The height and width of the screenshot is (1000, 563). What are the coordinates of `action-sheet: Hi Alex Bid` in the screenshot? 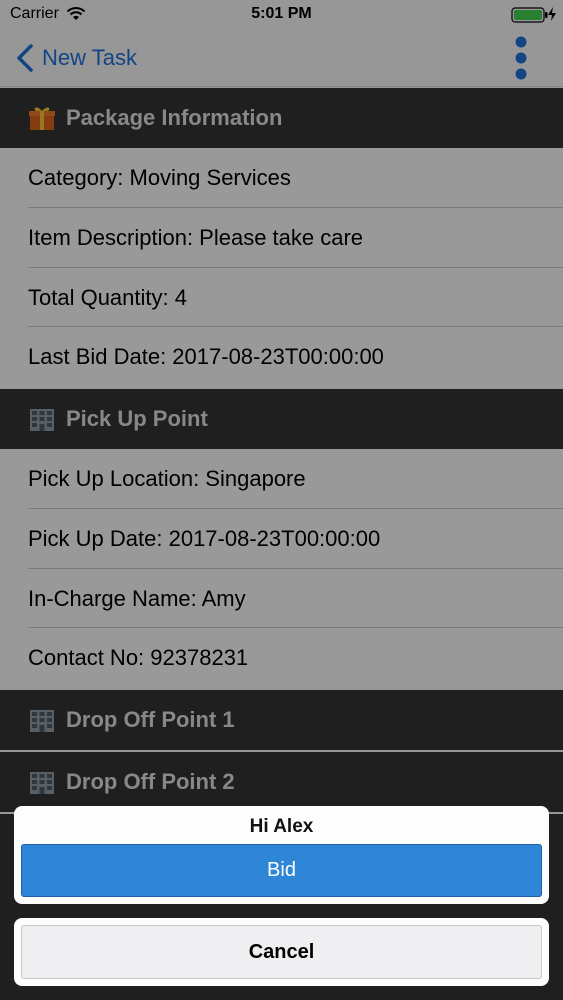 It's located at (281, 855).